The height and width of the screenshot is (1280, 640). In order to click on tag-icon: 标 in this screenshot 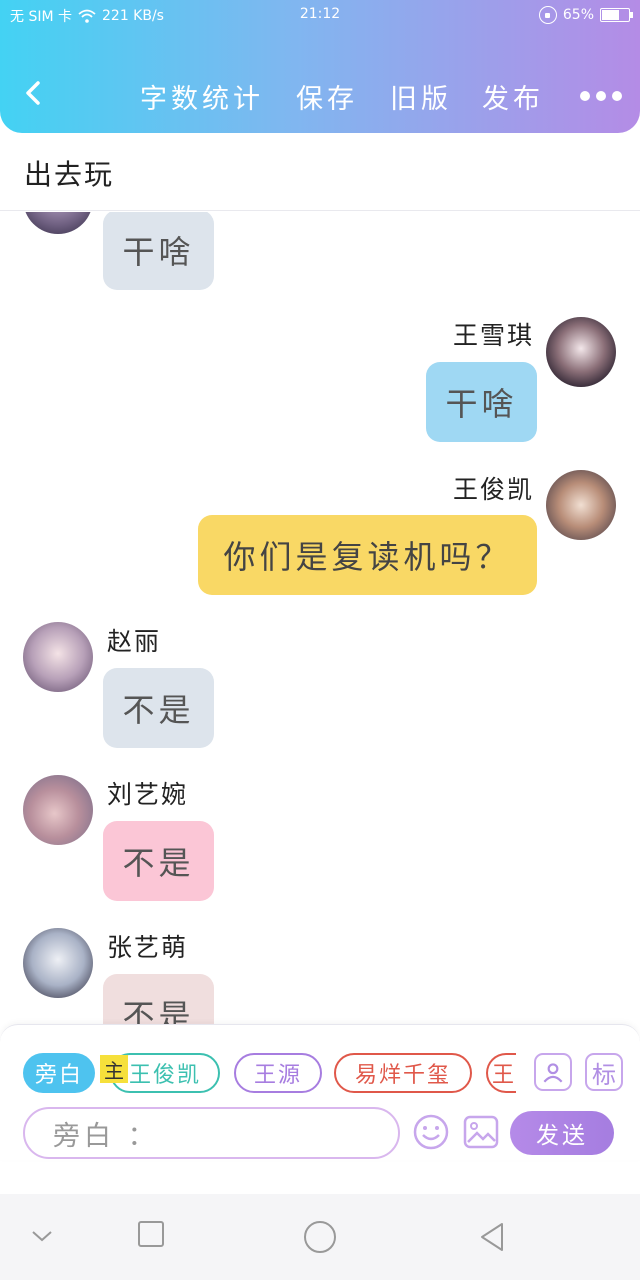, I will do `click(604, 1072)`.